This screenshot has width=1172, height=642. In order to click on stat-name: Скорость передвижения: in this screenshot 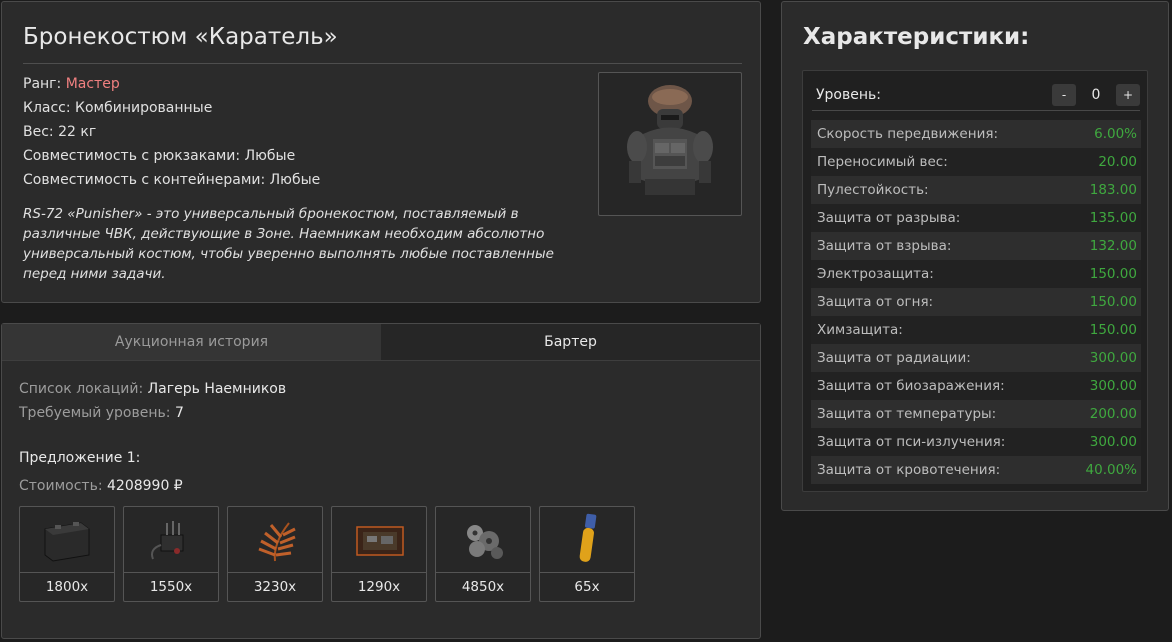, I will do `click(908, 134)`.